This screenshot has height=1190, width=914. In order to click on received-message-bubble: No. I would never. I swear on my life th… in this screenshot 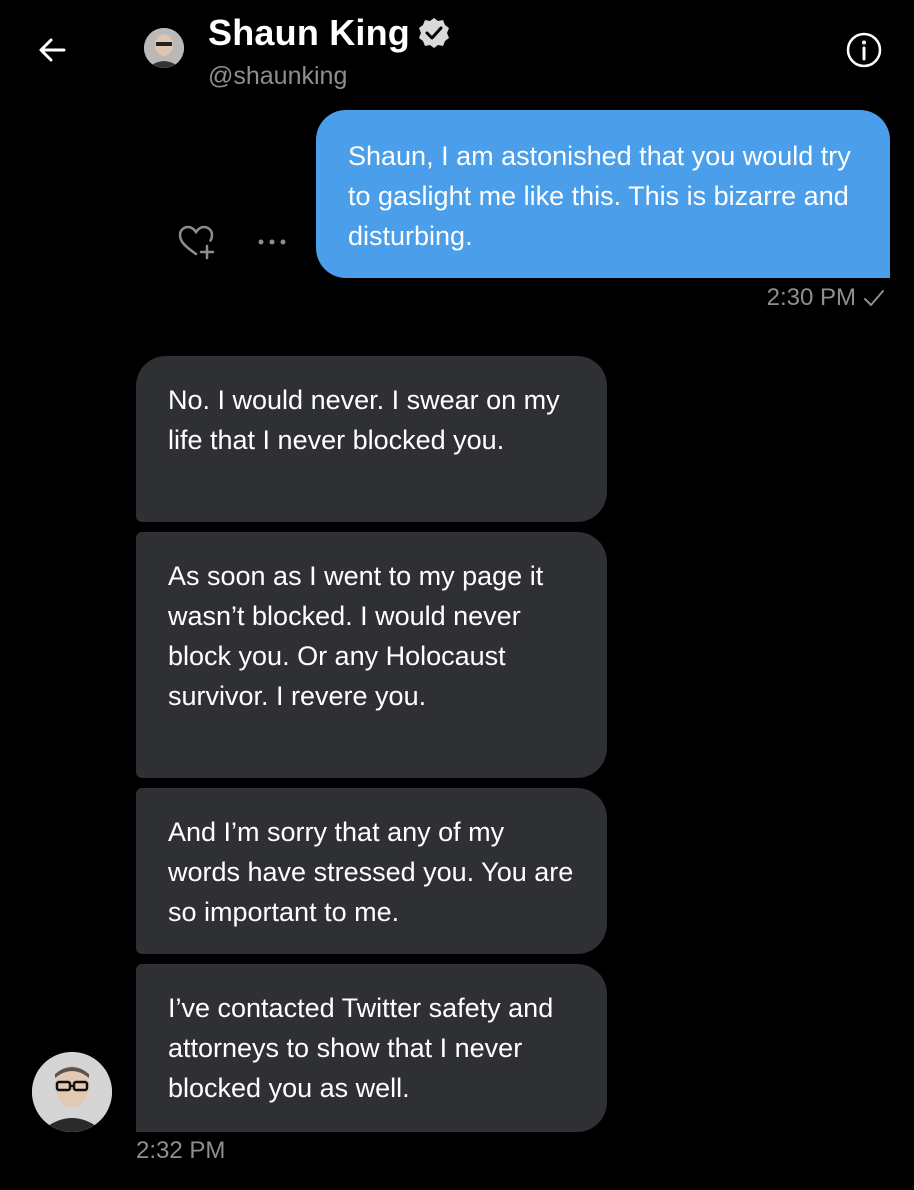, I will do `click(371, 439)`.